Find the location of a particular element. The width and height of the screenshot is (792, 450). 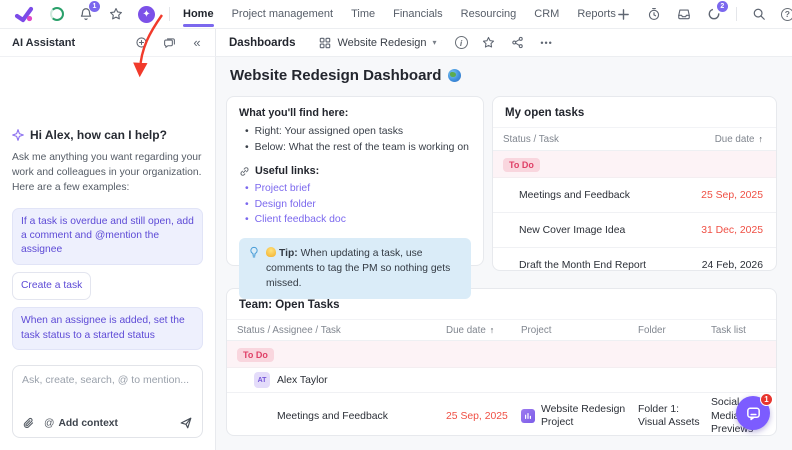

nav-tab-home: Home is located at coordinates (198, 14).